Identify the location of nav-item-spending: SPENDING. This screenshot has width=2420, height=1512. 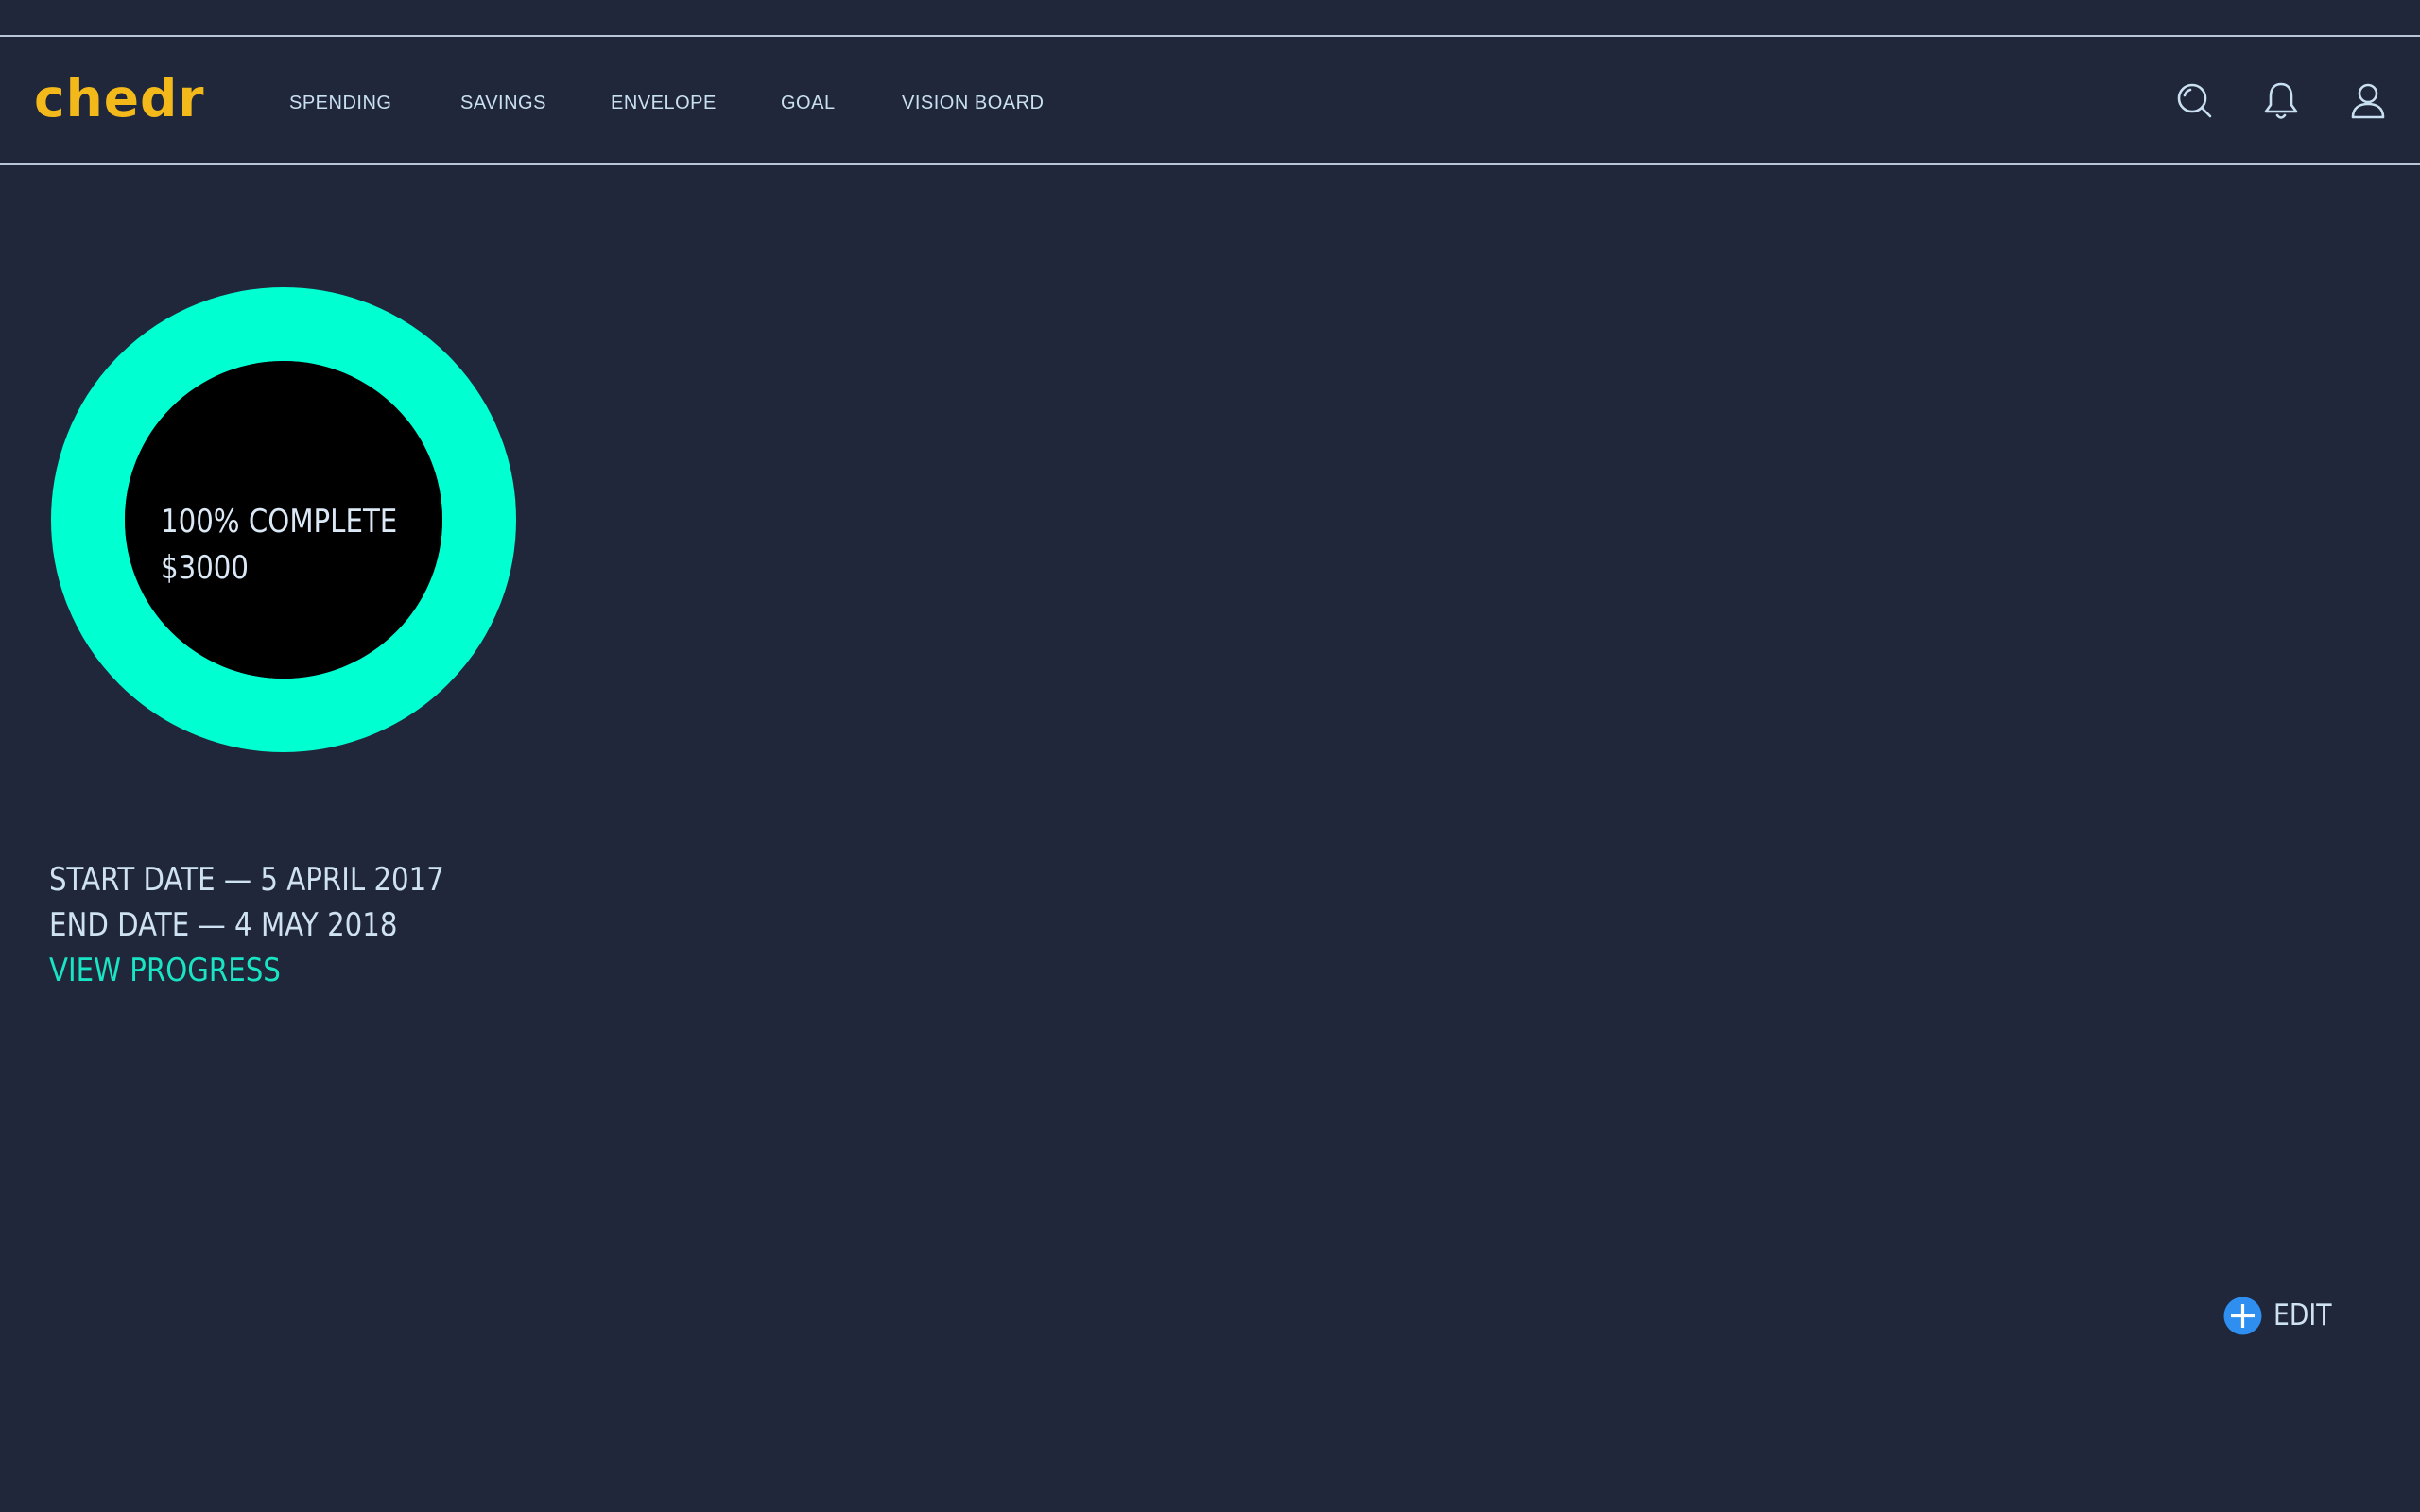
(340, 103).